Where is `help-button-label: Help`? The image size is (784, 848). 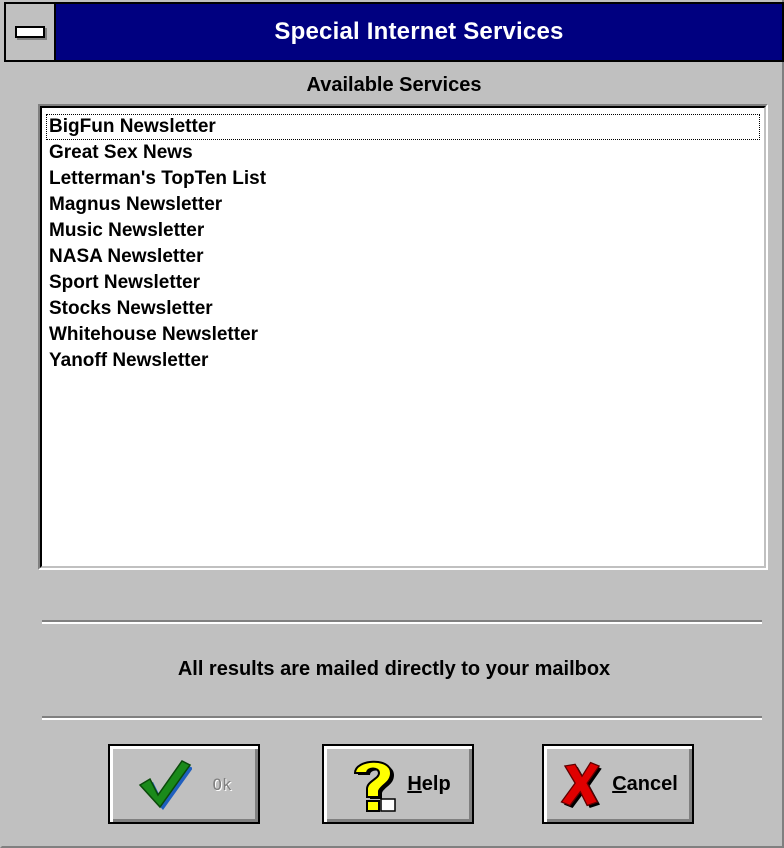
help-button-label: Help is located at coordinates (428, 784).